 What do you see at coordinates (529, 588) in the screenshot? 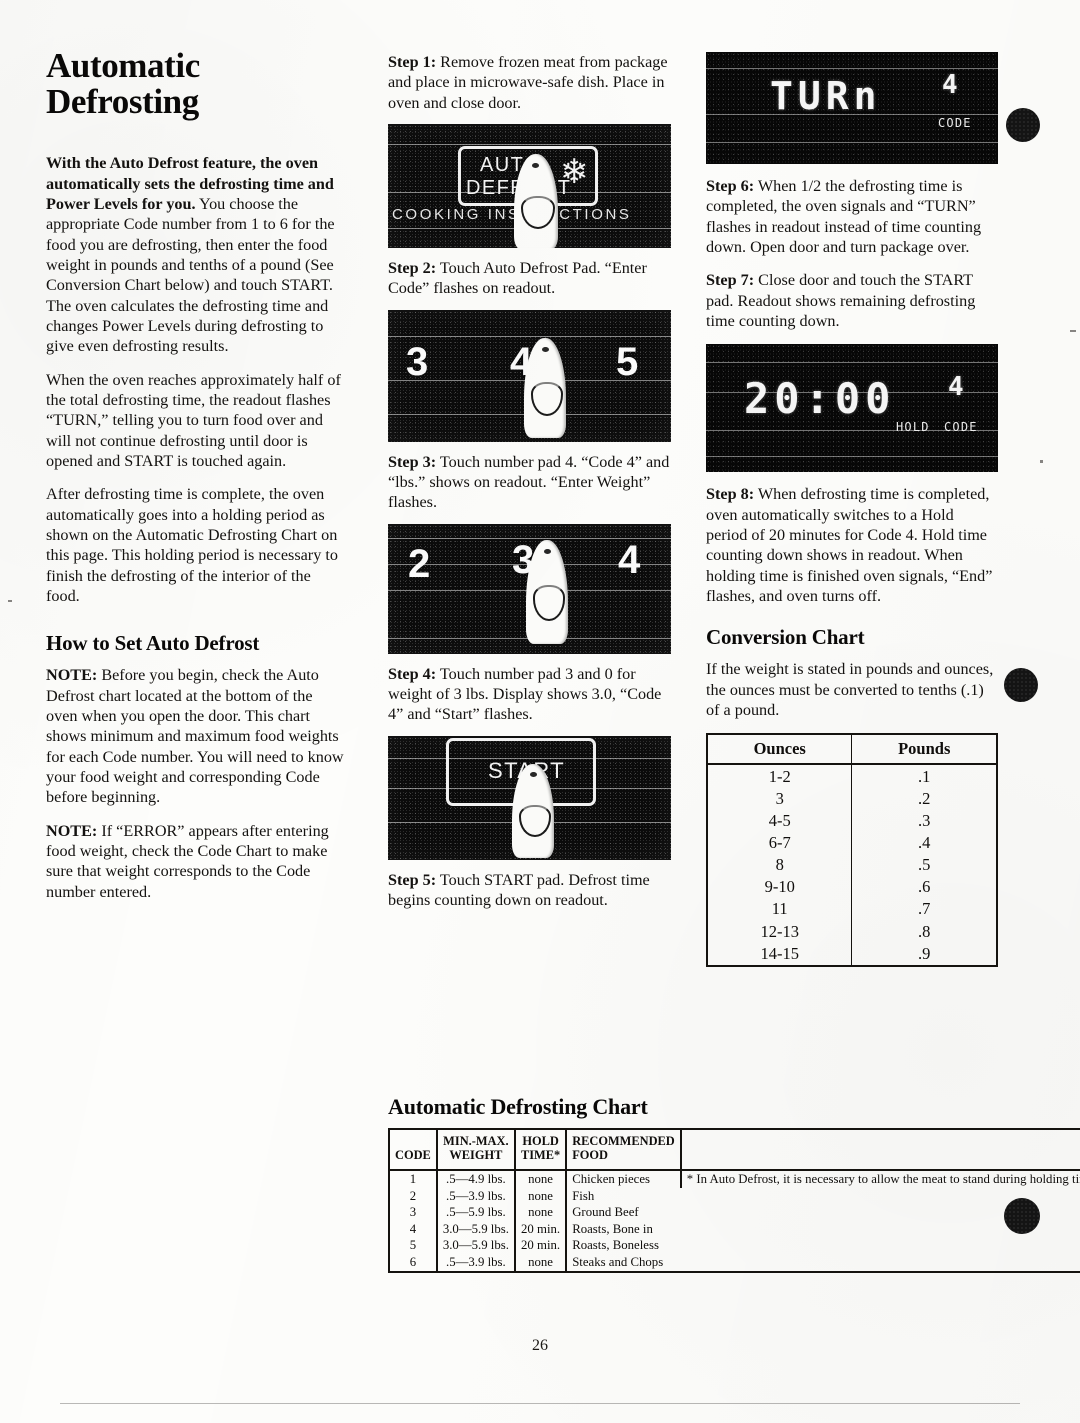
I see `photo-number-pad-234: 2 3 4` at bounding box center [529, 588].